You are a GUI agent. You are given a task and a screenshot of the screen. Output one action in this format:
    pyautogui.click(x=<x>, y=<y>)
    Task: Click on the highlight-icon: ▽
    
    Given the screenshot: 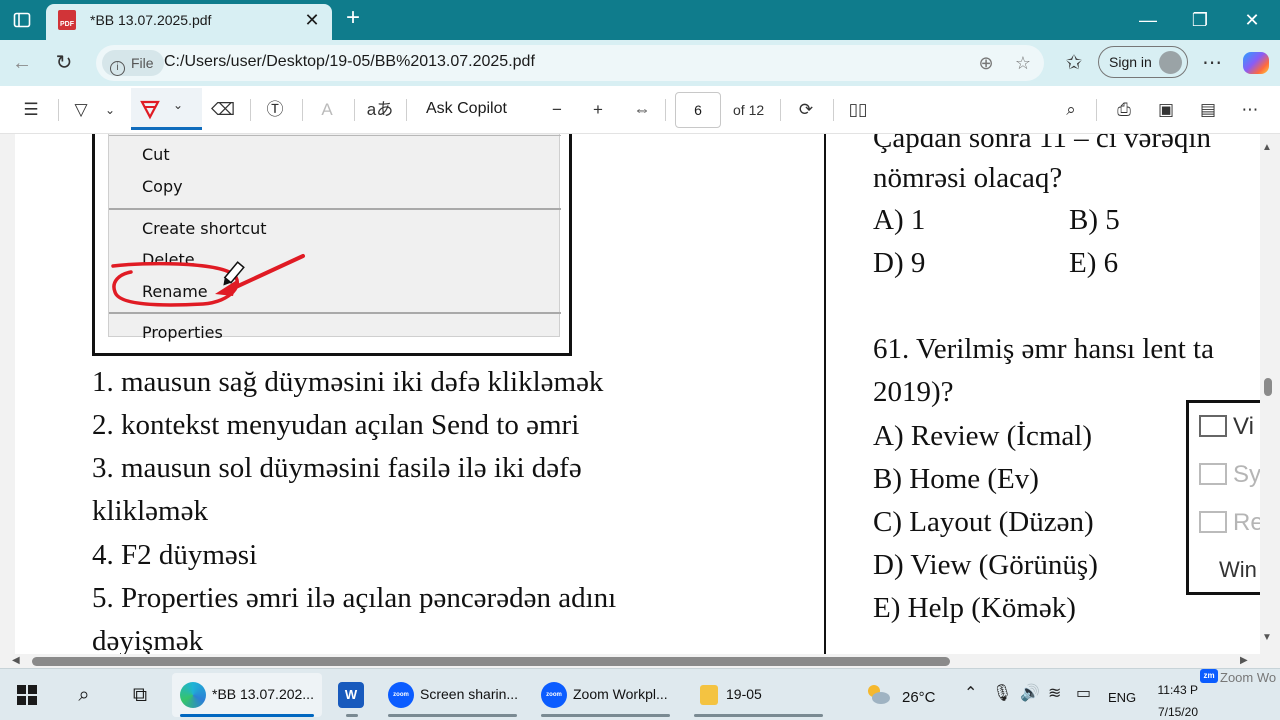 What is the action you would take?
    pyautogui.click(x=81, y=110)
    